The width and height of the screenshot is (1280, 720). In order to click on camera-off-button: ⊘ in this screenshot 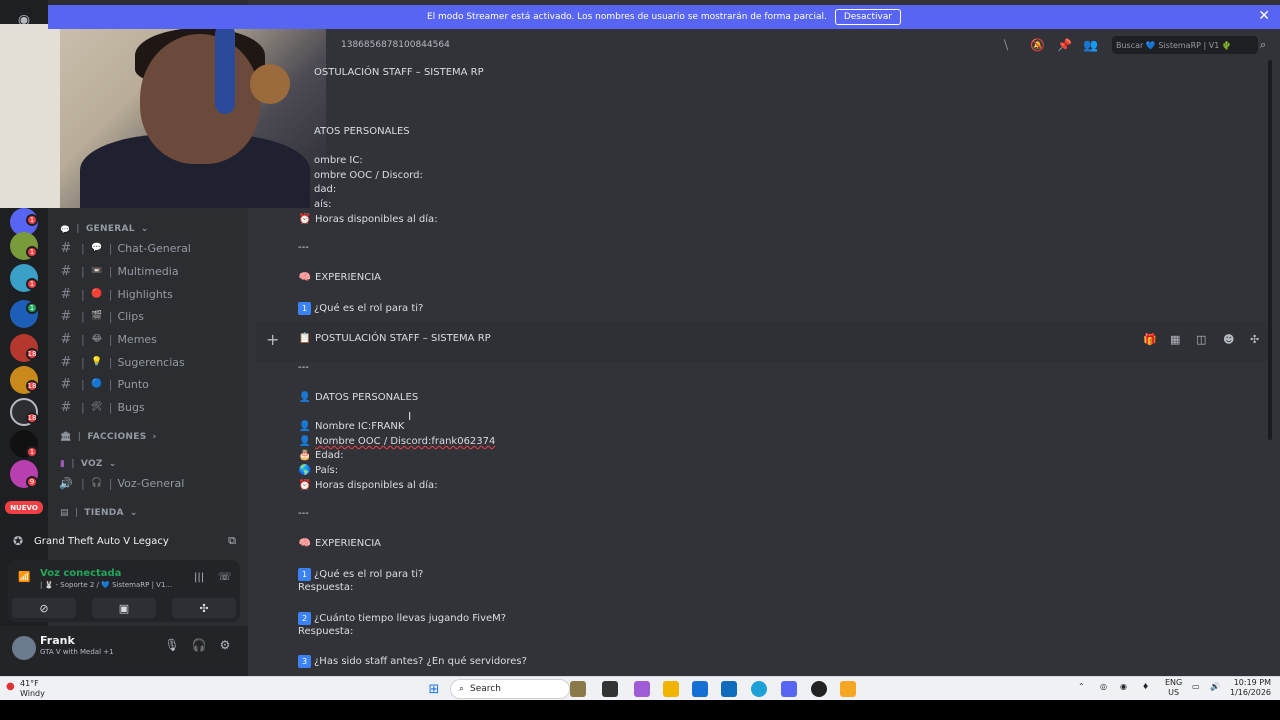, I will do `click(44, 608)`.